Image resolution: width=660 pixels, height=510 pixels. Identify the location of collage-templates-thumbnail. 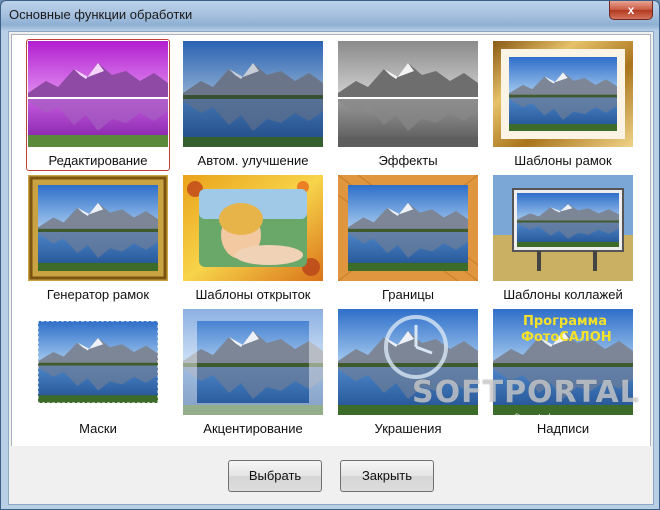
(563, 228).